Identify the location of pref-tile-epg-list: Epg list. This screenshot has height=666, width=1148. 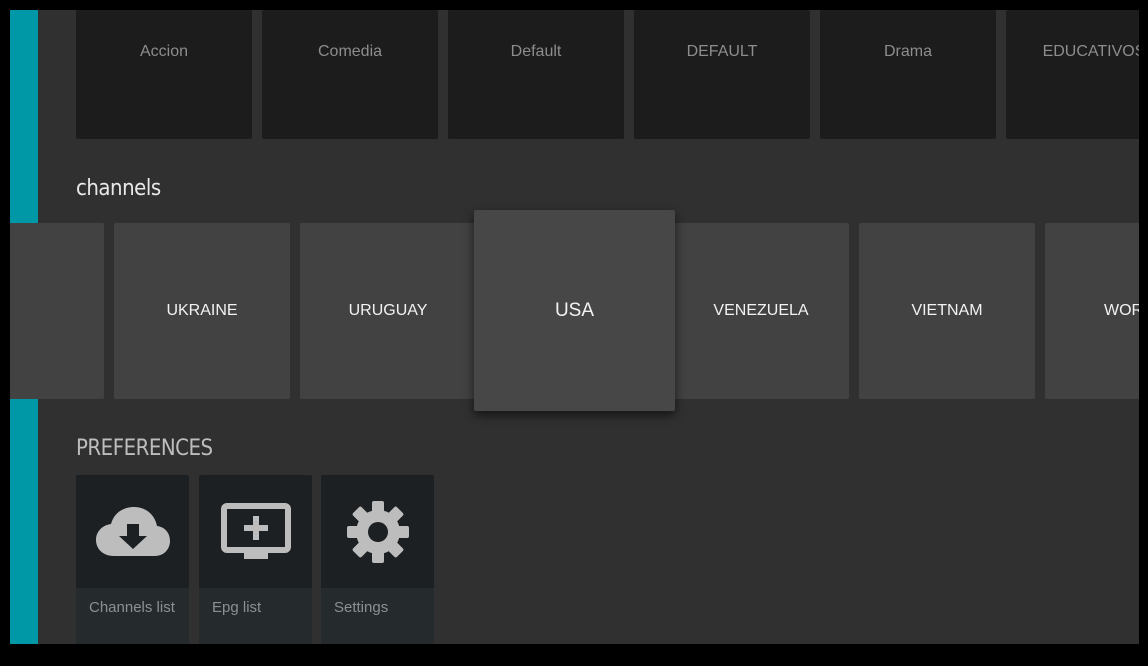
(255, 559).